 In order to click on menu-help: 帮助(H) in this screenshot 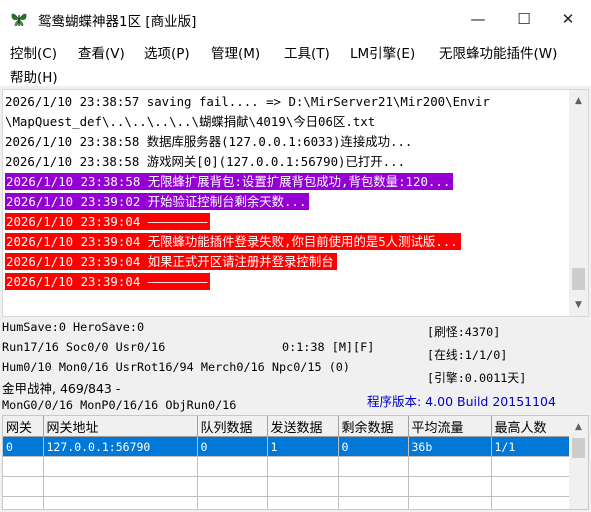, I will do `click(34, 76)`.